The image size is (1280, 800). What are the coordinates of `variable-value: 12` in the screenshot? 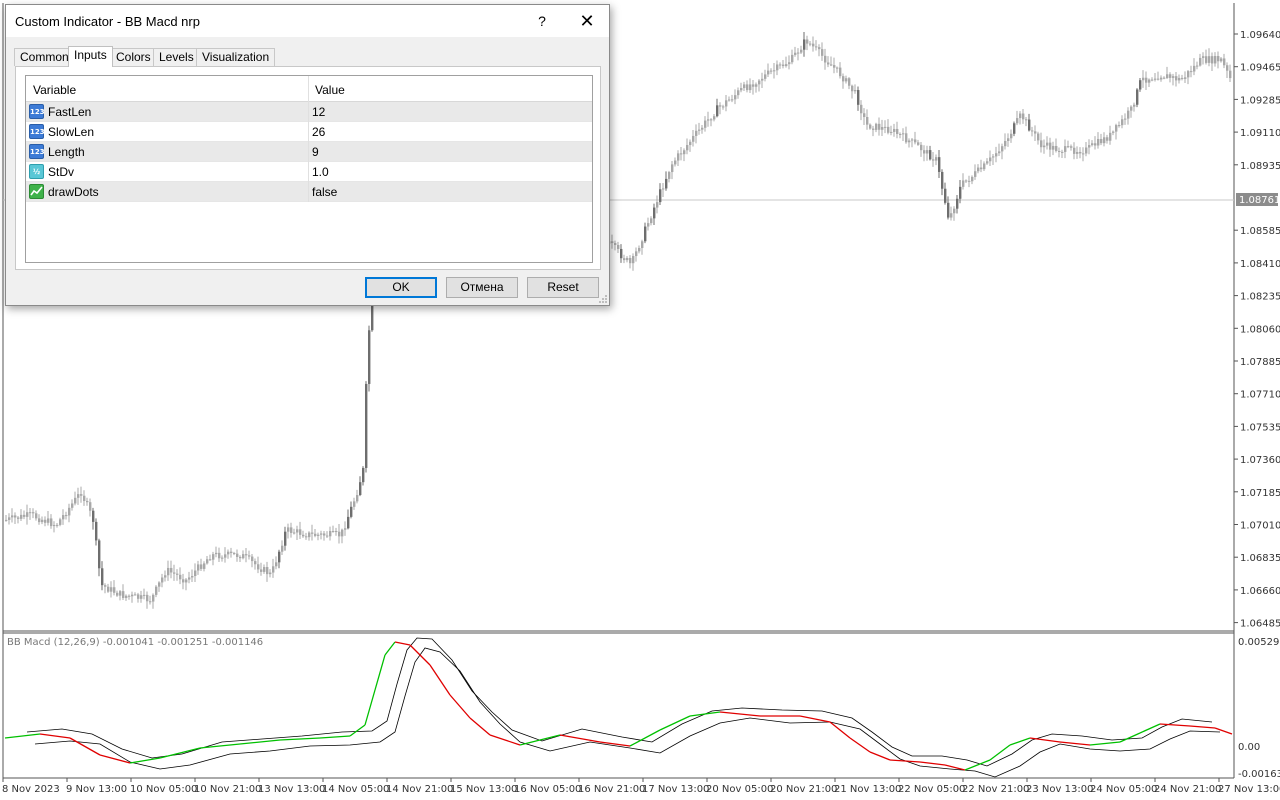 It's located at (318, 112).